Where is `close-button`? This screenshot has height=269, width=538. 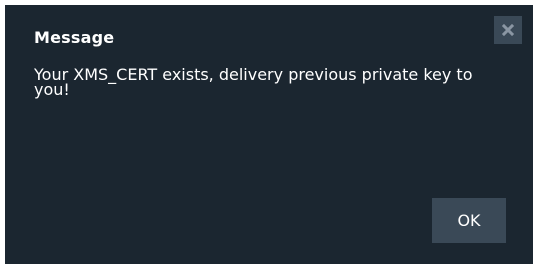 close-button is located at coordinates (508, 30).